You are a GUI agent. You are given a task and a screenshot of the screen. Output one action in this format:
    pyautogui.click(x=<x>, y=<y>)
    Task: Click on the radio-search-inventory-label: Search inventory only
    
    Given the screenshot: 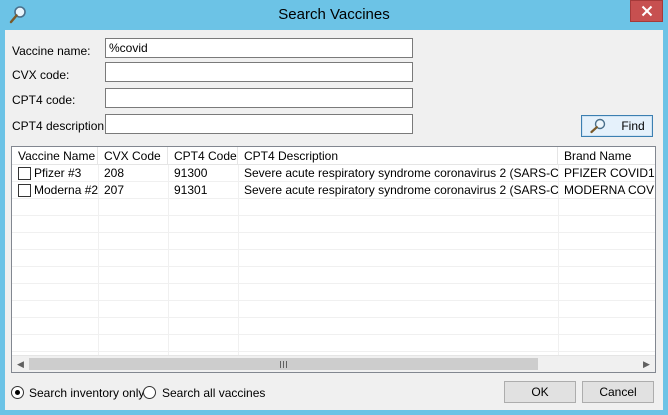 What is the action you would take?
    pyautogui.click(x=86, y=393)
    